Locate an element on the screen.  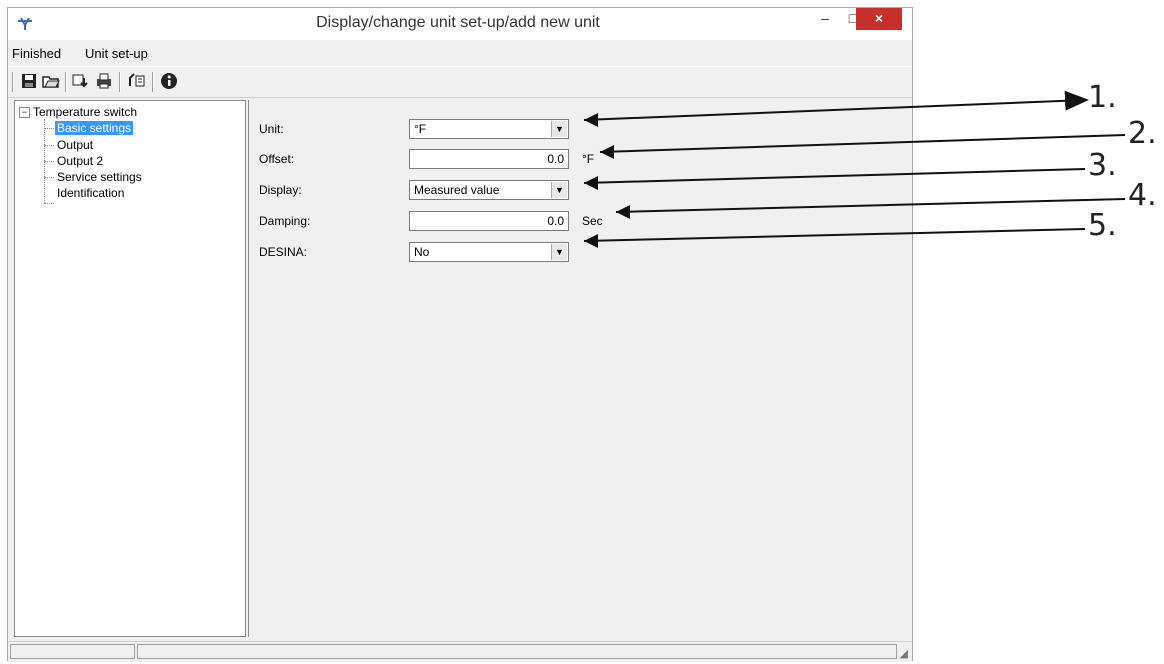
callout-2: 2. is located at coordinates (1142, 133).